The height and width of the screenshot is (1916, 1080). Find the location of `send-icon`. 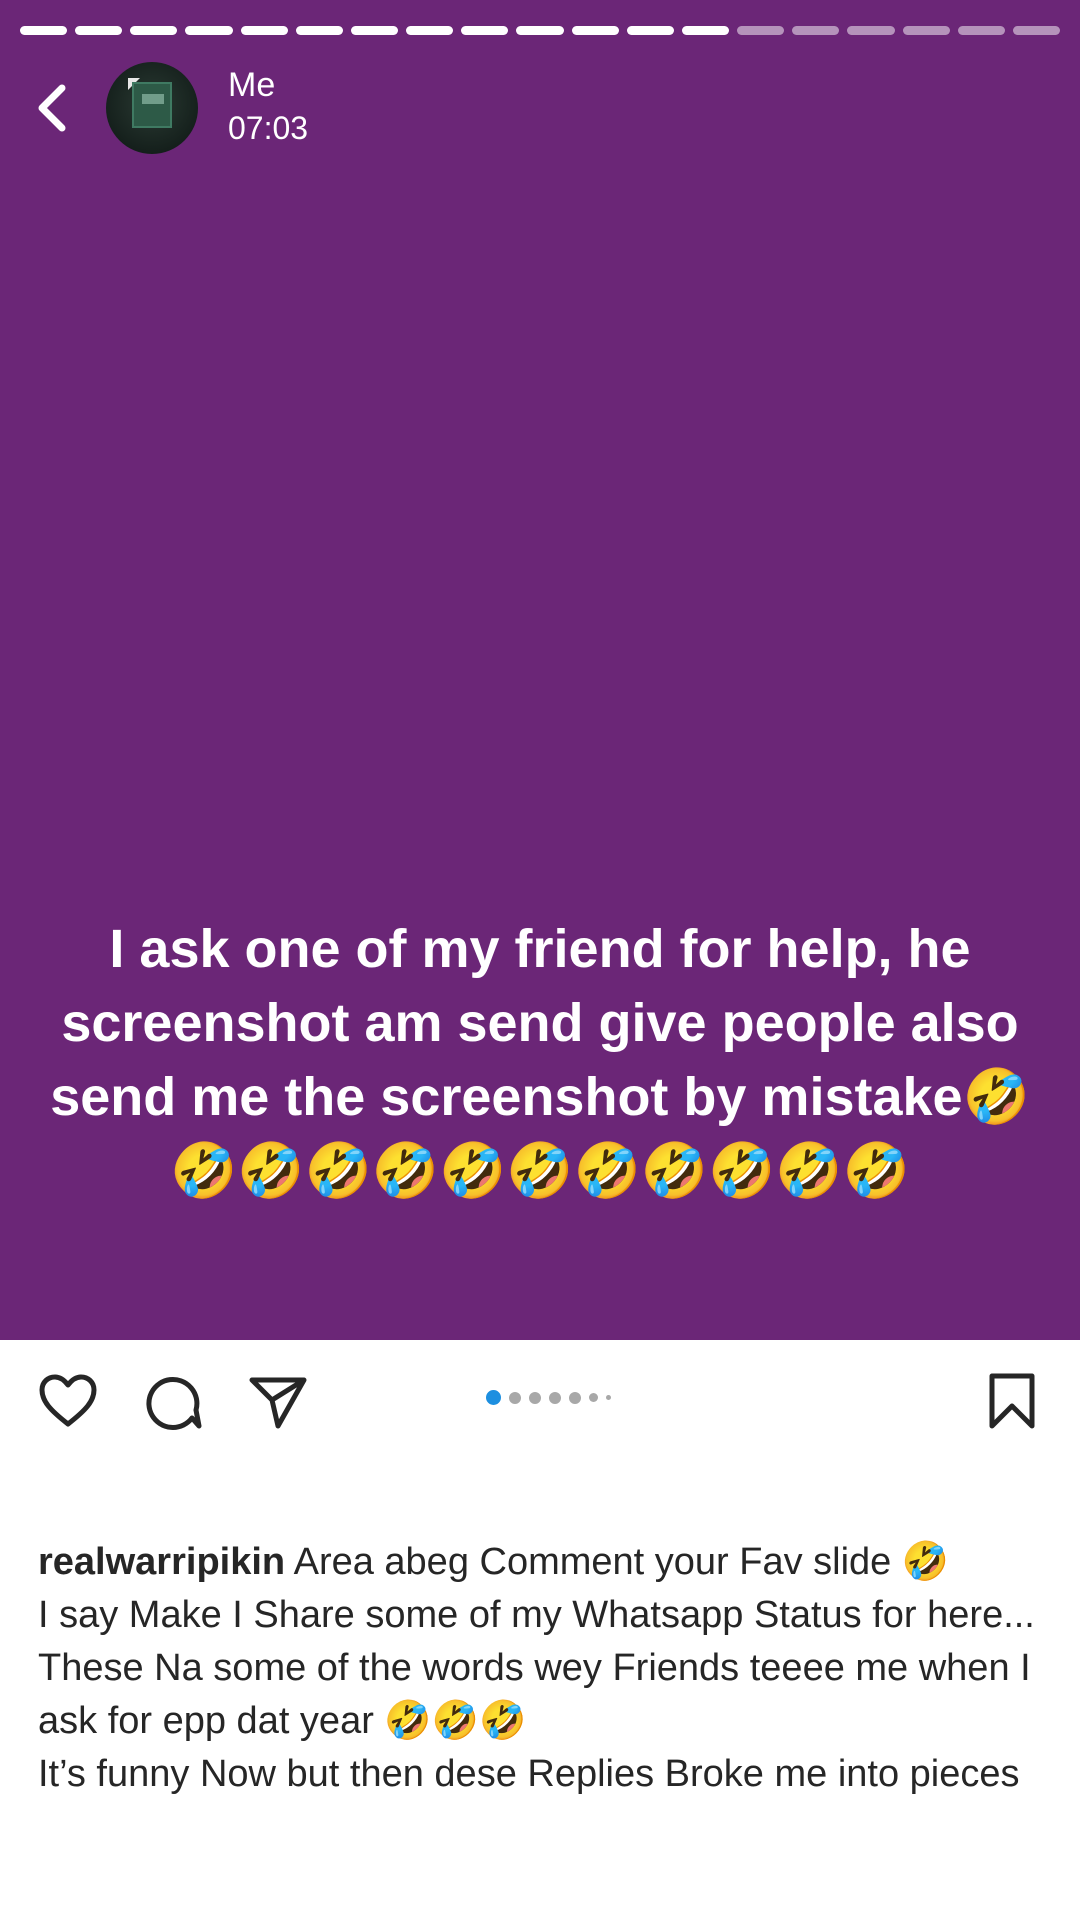

send-icon is located at coordinates (278, 1403).